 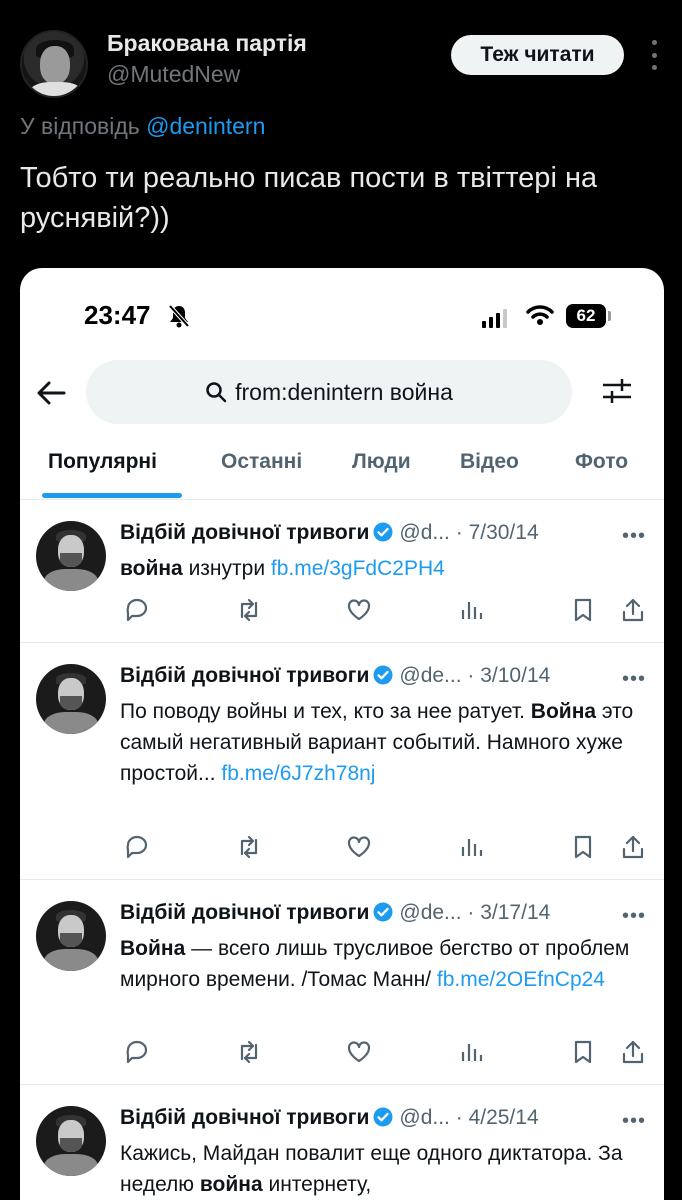 What do you see at coordinates (381, 462) in the screenshot?
I see `tab-people: Люди` at bounding box center [381, 462].